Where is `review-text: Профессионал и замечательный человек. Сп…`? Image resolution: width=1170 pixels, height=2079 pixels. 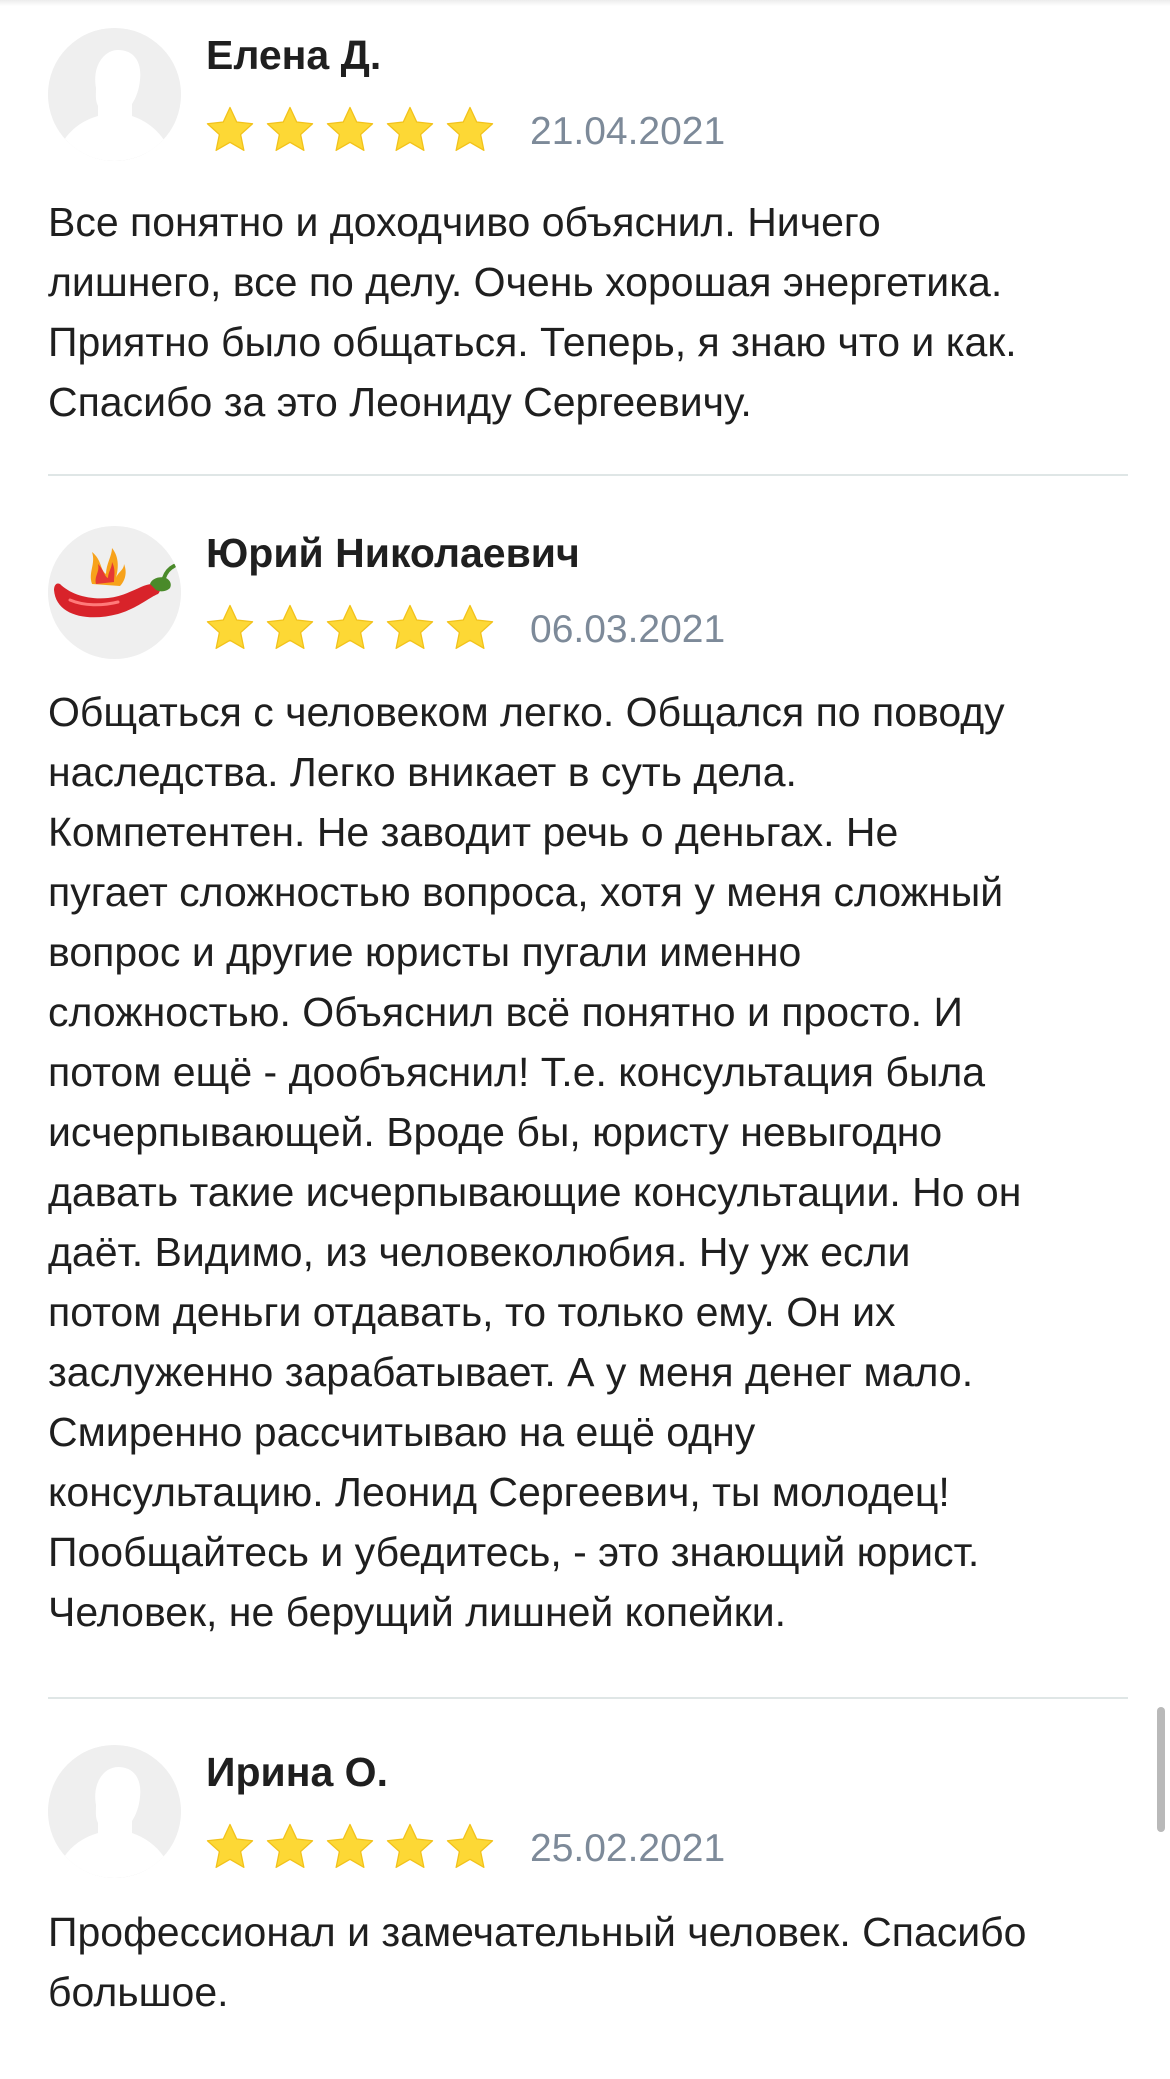 review-text: Профессионал и замечательный человек. Сп… is located at coordinates (537, 1962).